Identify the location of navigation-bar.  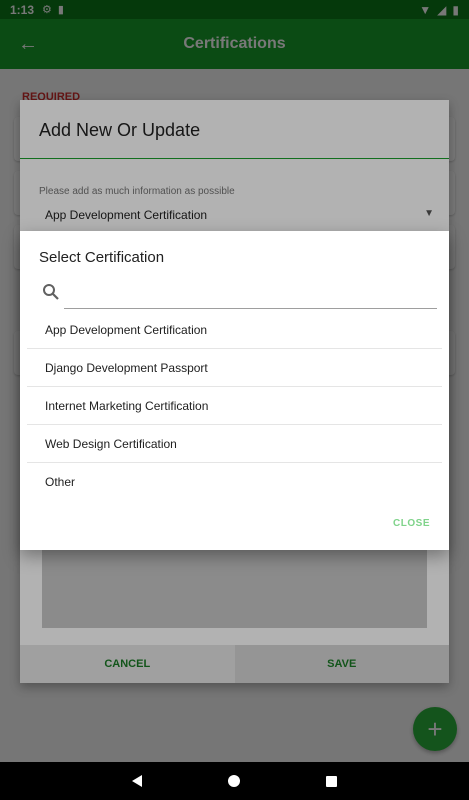
(234, 781).